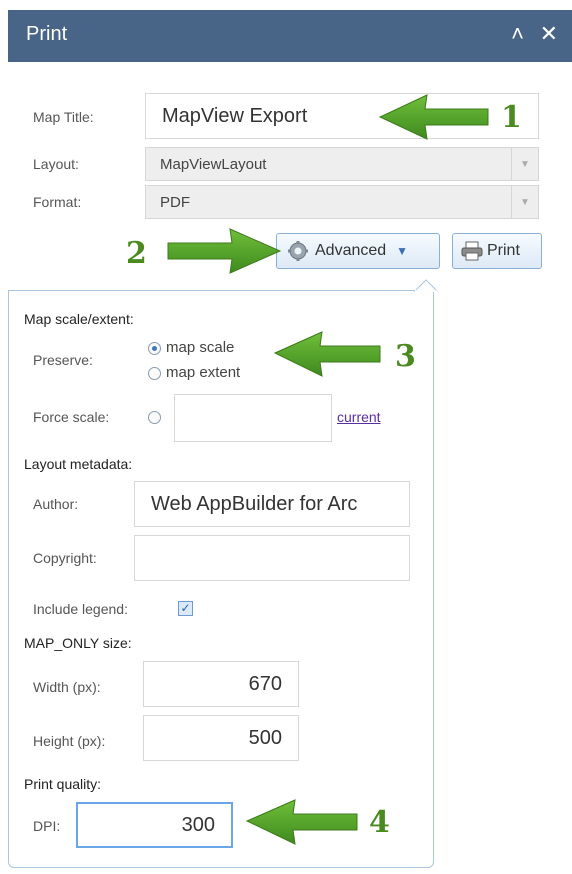  I want to click on annotation-number-1: 1, so click(511, 117).